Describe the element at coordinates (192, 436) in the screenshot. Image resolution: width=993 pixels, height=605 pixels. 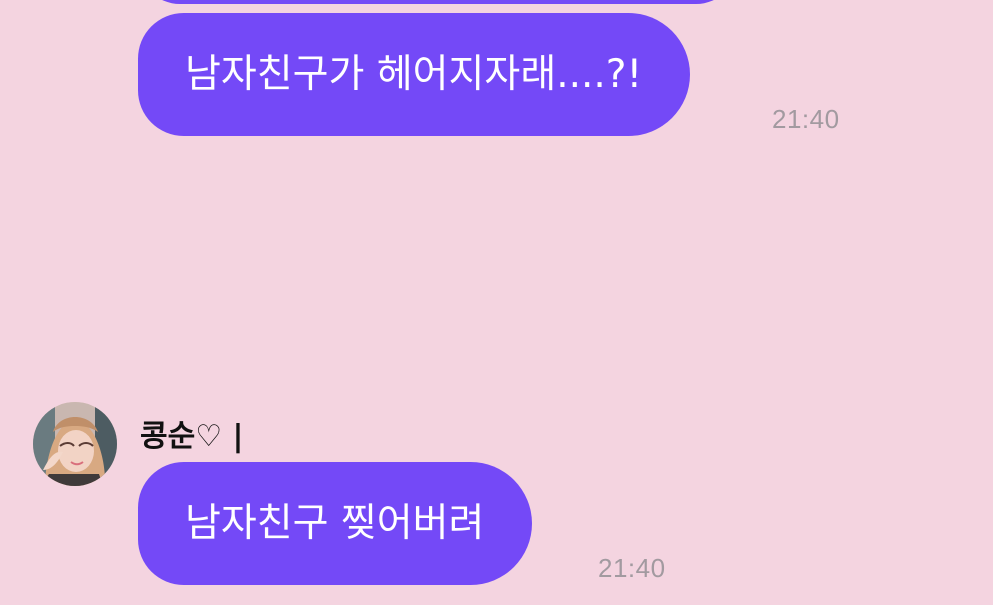
I see `sender-name: 콩순♡ |` at that location.